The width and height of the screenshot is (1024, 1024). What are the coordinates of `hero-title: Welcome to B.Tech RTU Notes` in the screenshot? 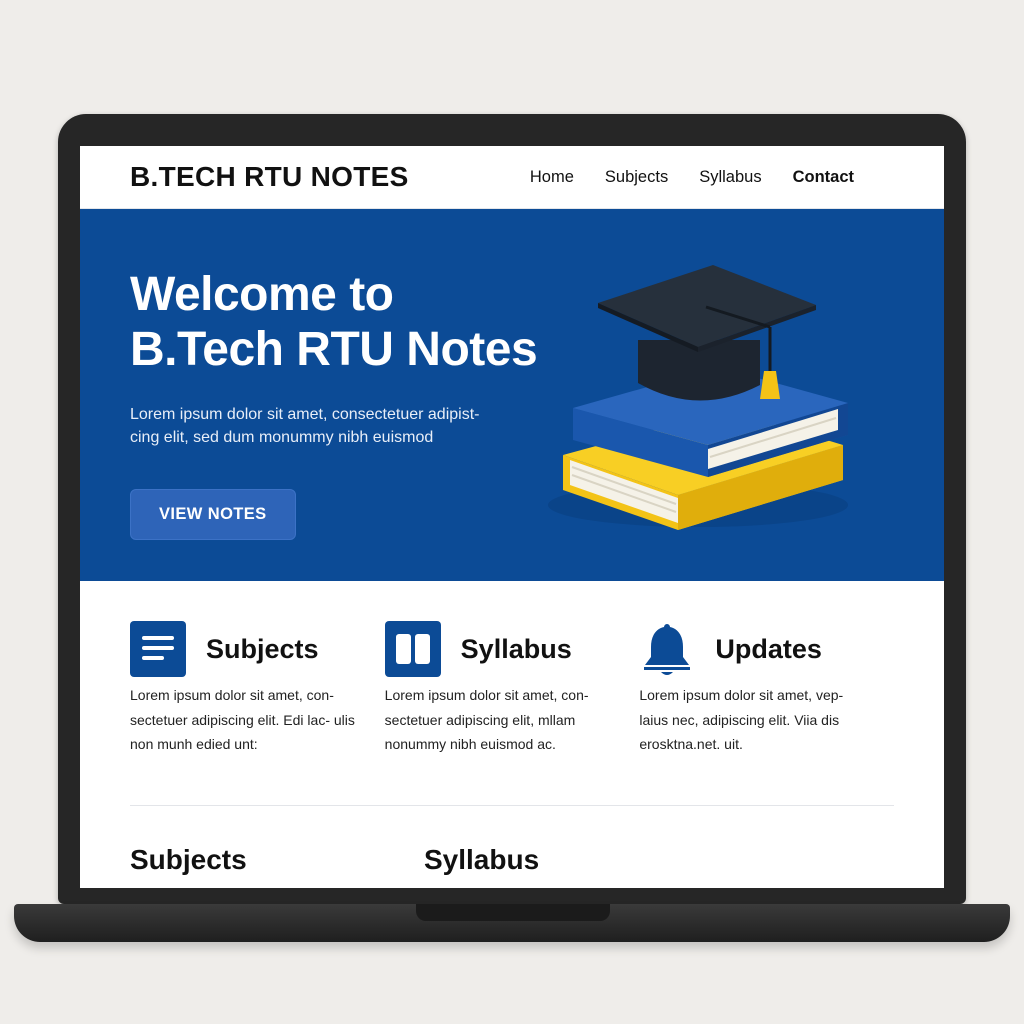 It's located at (350, 322).